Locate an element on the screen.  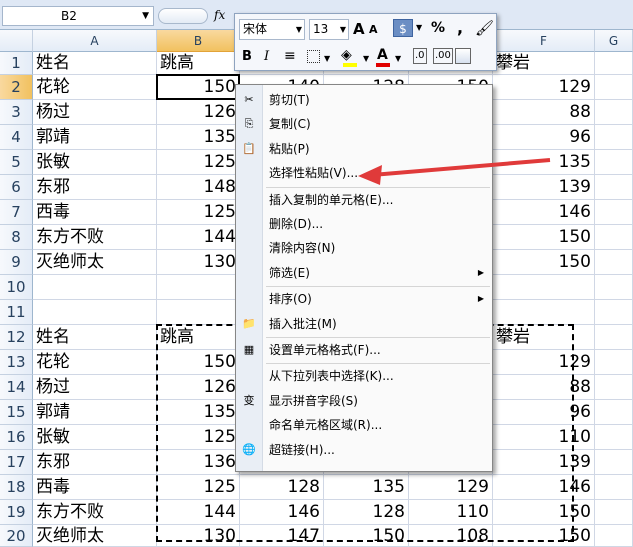
table-cell: 东邪 is located at coordinates (95, 462).